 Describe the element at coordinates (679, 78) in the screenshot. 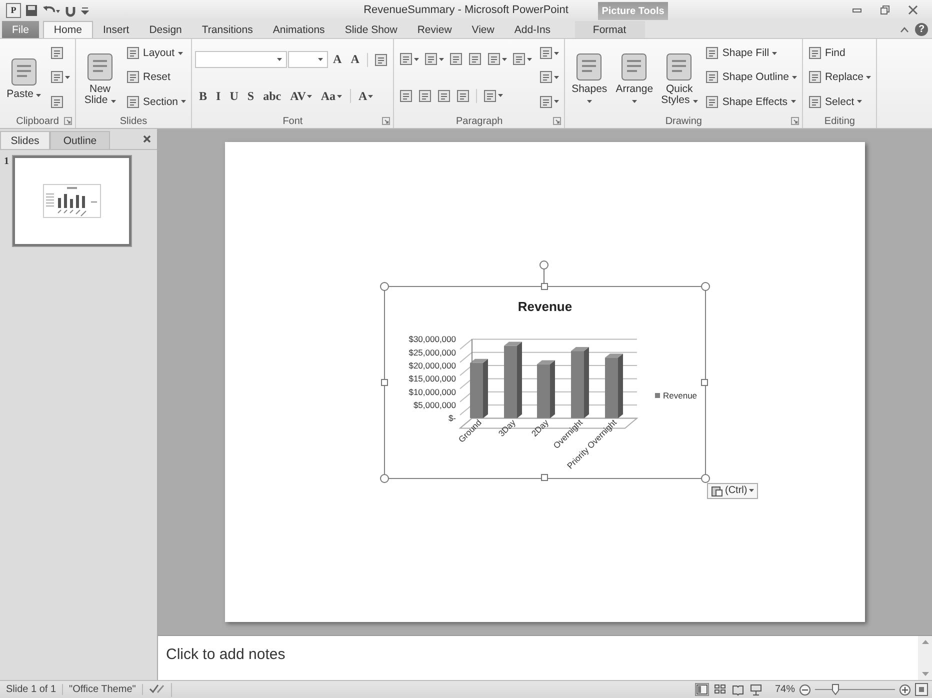

I see `ribbon-button: Quick Styles` at that location.